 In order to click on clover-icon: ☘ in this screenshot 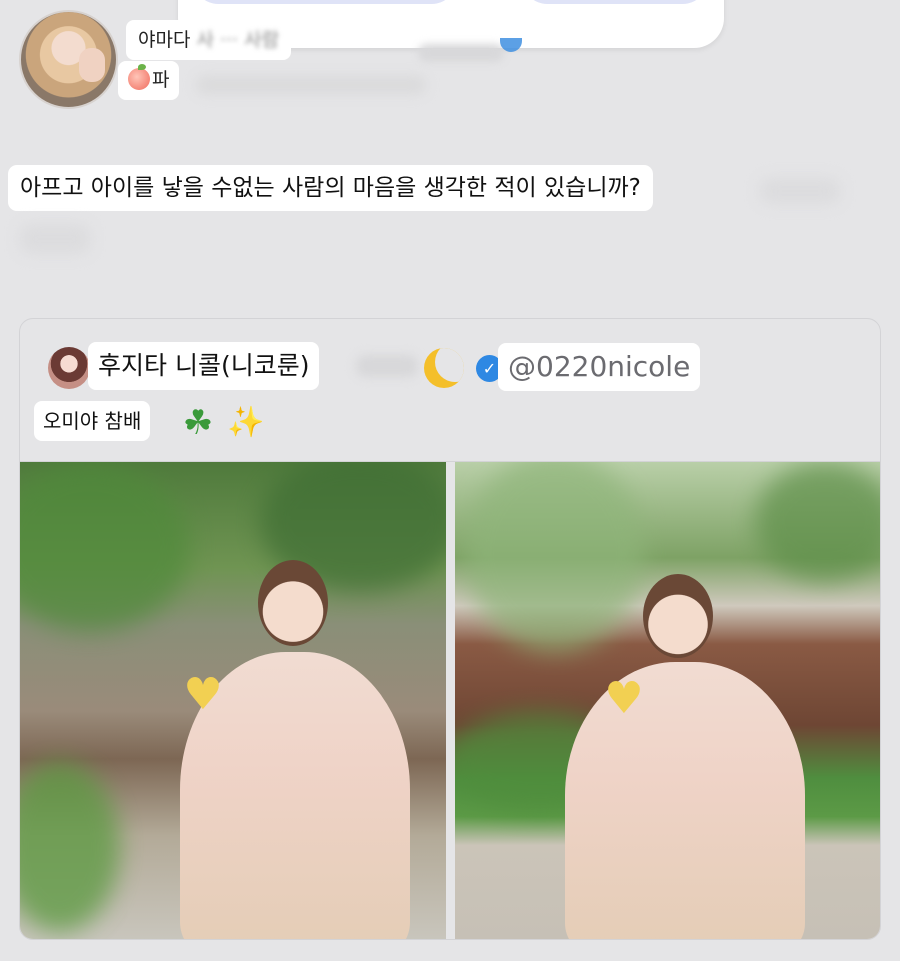, I will do `click(198, 423)`.